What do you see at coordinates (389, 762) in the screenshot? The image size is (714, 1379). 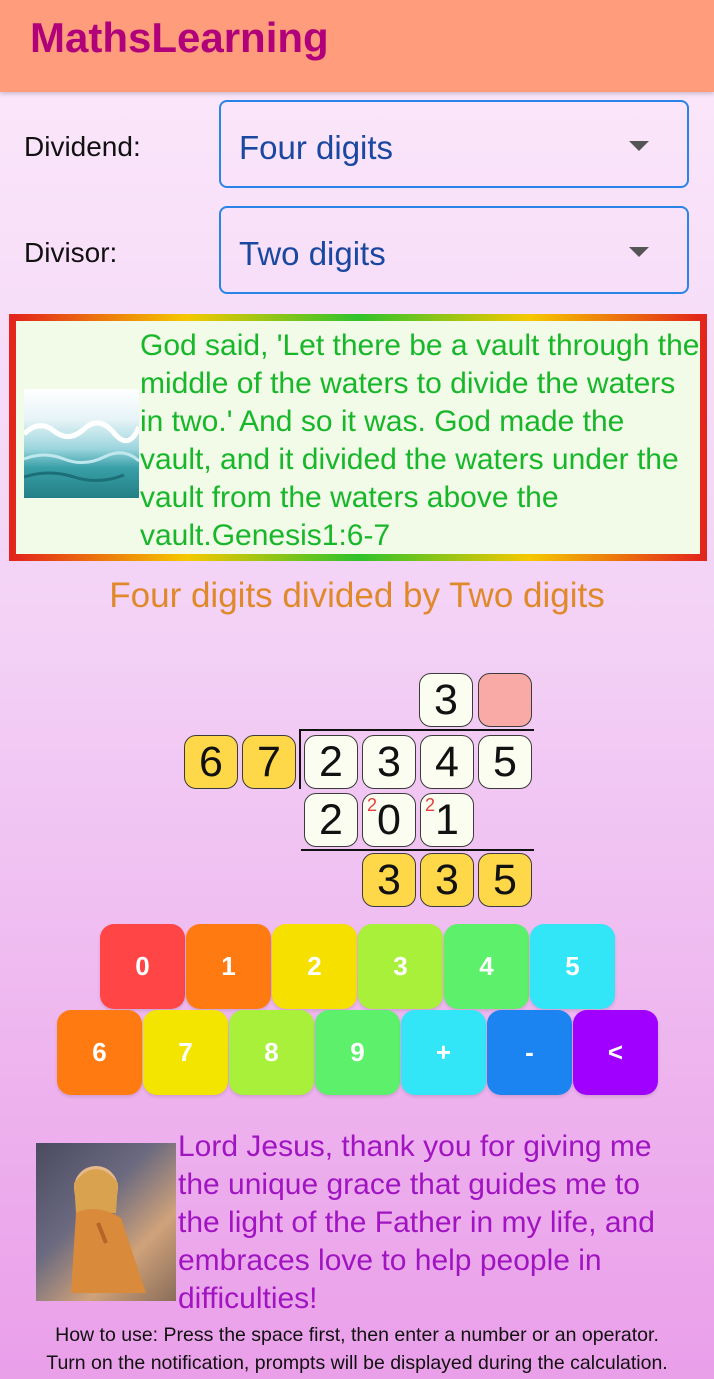 I see `dividend-digit: 3` at bounding box center [389, 762].